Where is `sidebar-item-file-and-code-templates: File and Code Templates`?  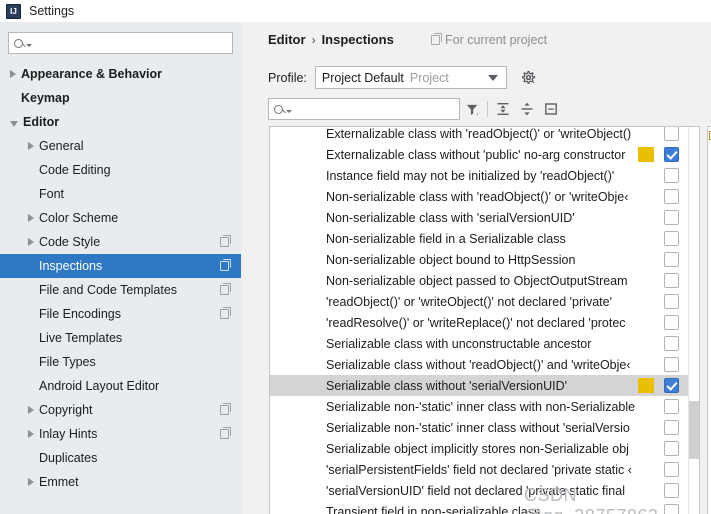
sidebar-item-file-and-code-templates: File and Code Templates is located at coordinates (120, 290).